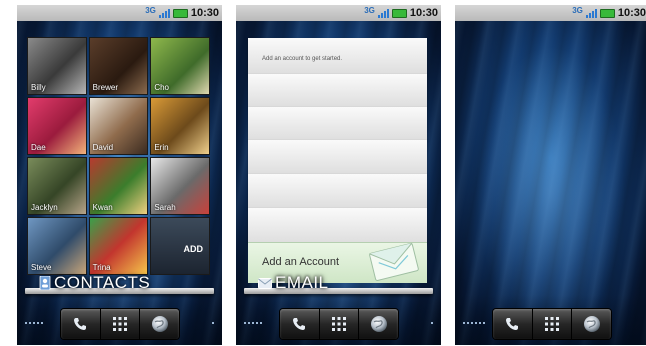  What do you see at coordinates (118, 186) in the screenshot?
I see `contact-tile: Kwan` at bounding box center [118, 186].